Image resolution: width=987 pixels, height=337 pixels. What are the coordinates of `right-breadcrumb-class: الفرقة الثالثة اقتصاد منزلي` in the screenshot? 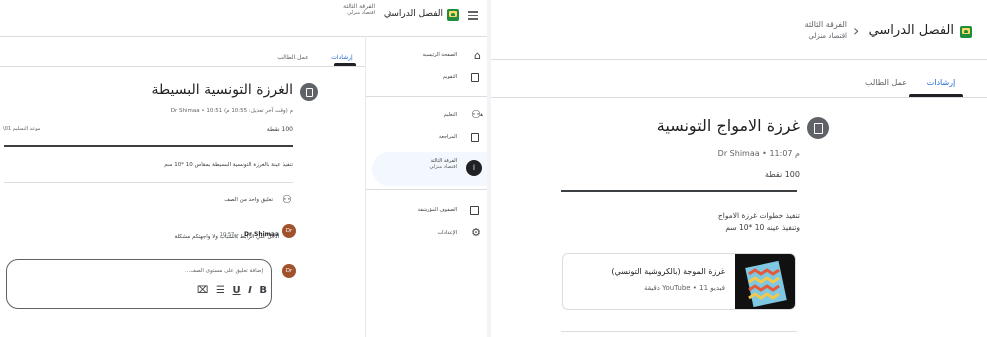 It's located at (802, 30).